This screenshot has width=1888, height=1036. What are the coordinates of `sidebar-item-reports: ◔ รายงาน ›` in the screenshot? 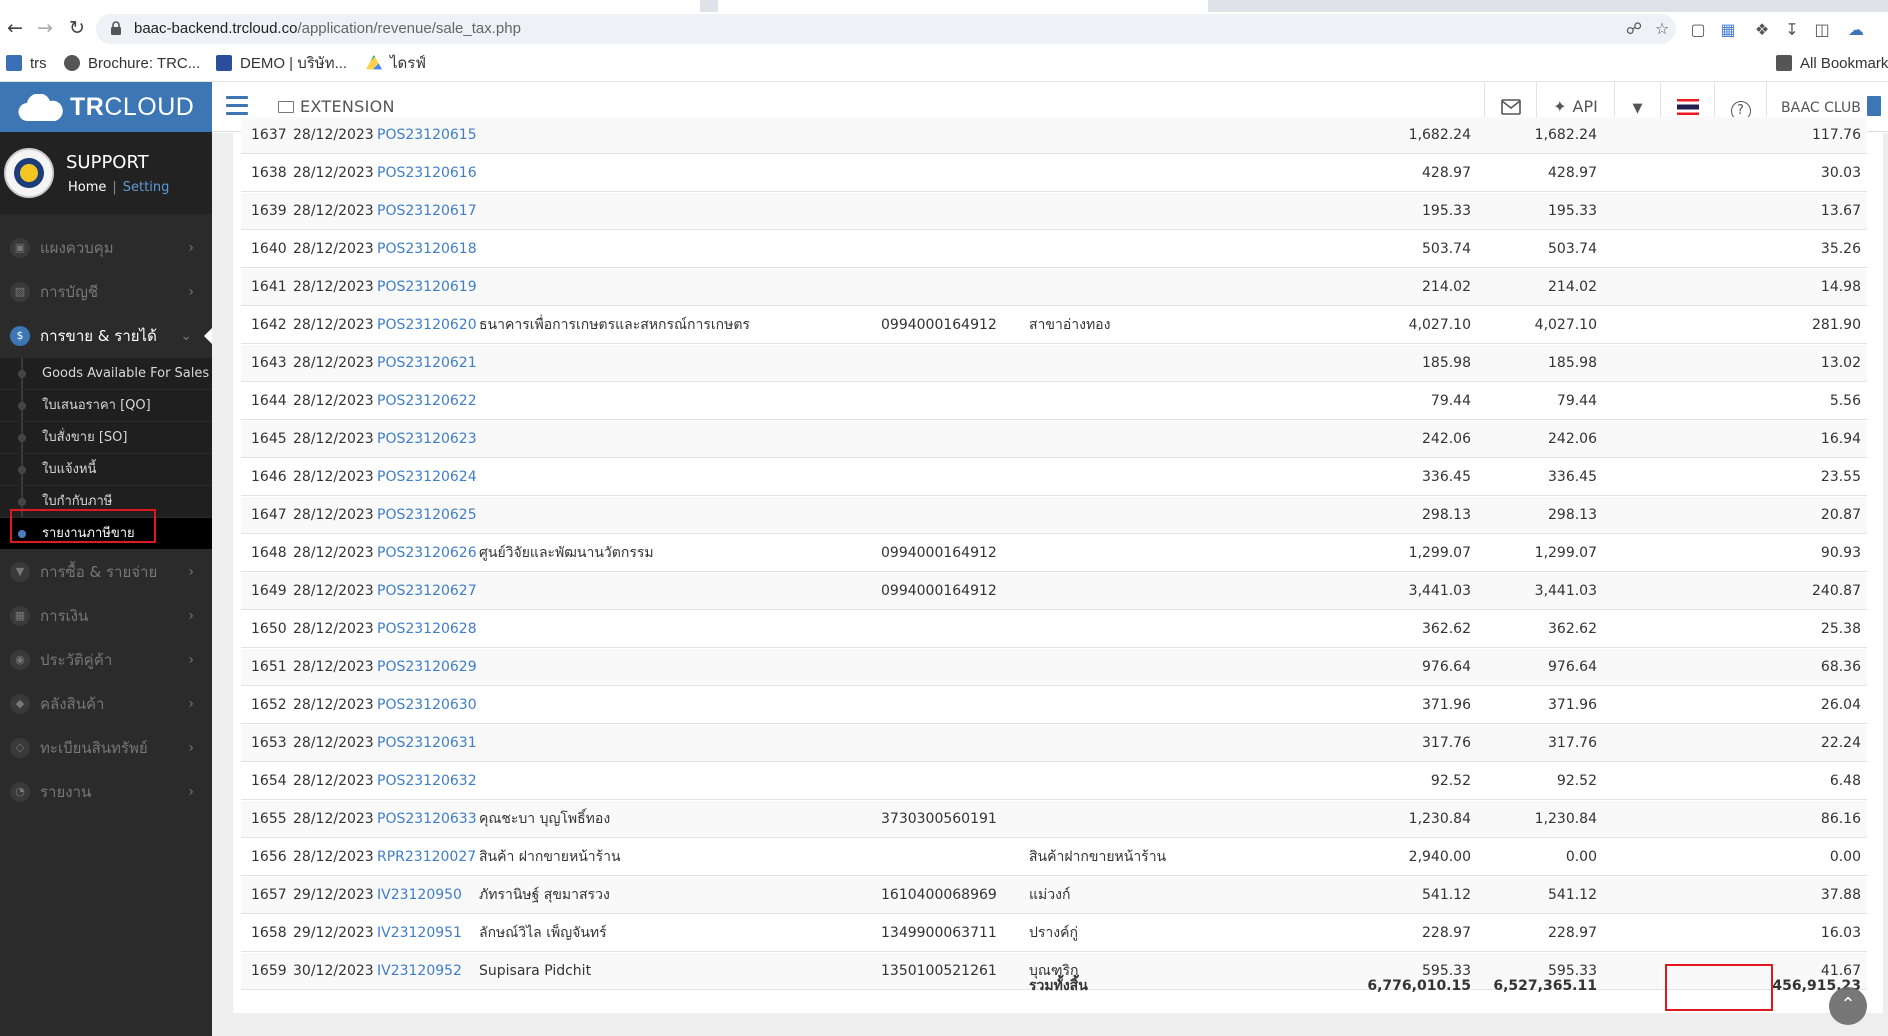 It's located at (106, 792).